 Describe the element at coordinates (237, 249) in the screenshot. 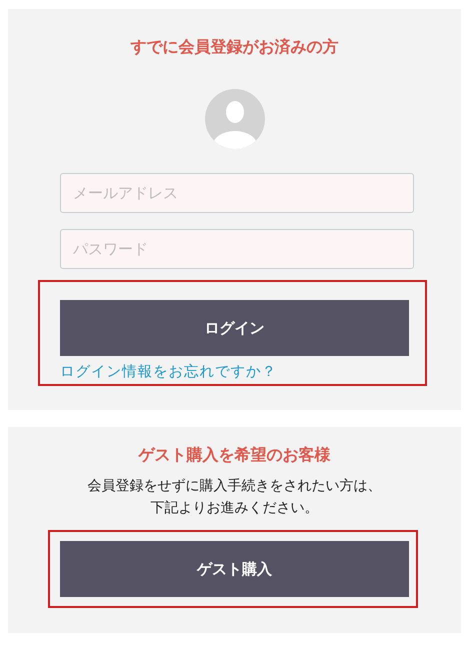

I see `password-field: パスワード` at that location.